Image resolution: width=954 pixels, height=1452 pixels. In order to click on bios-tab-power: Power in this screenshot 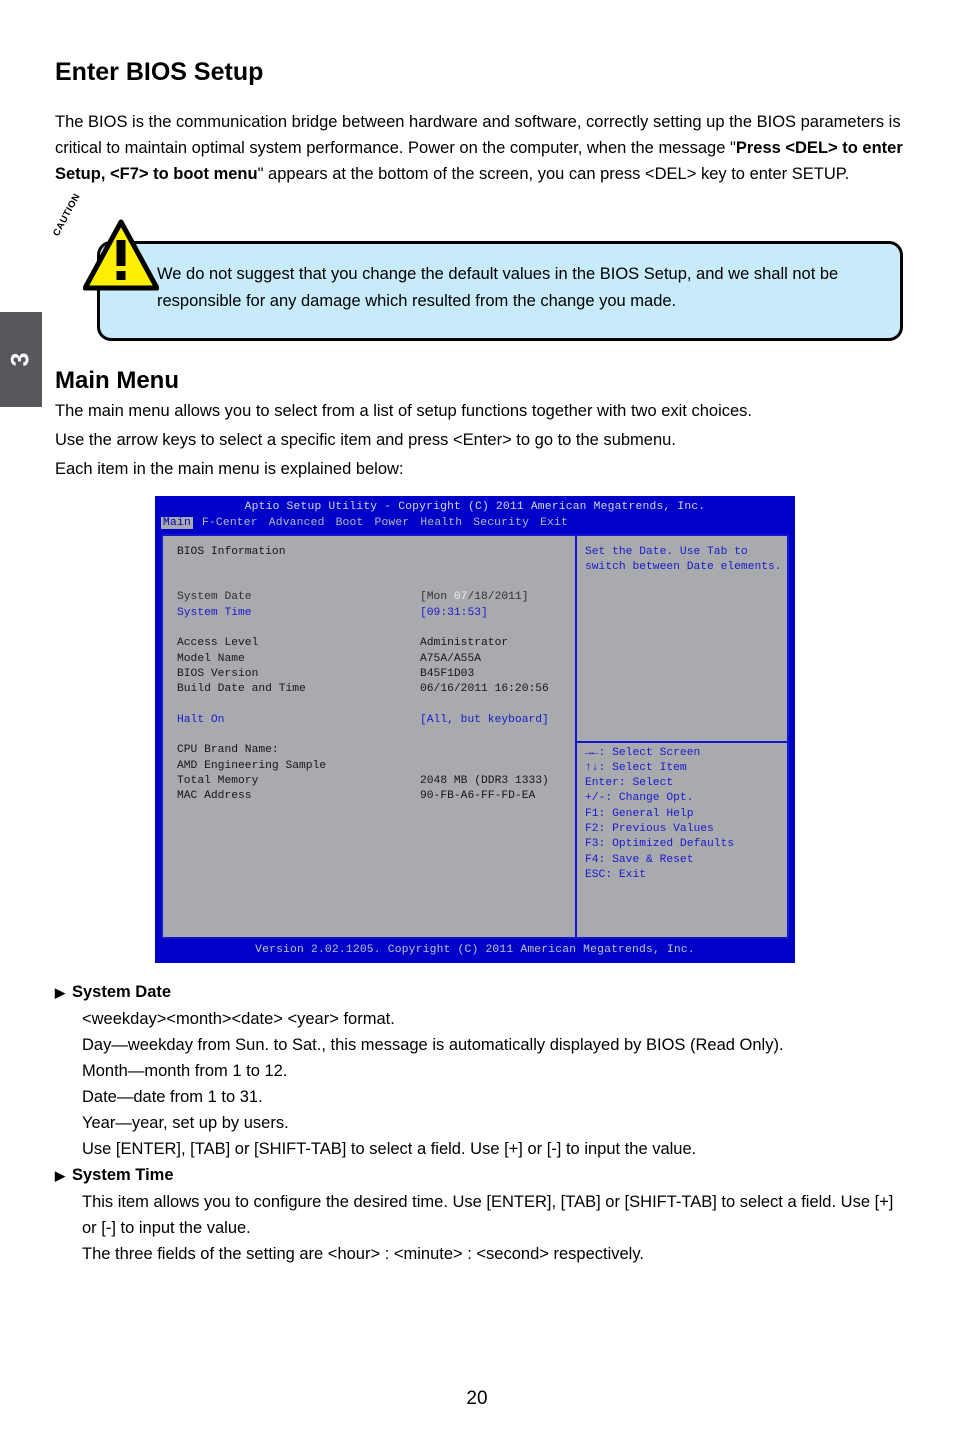, I will do `click(391, 523)`.